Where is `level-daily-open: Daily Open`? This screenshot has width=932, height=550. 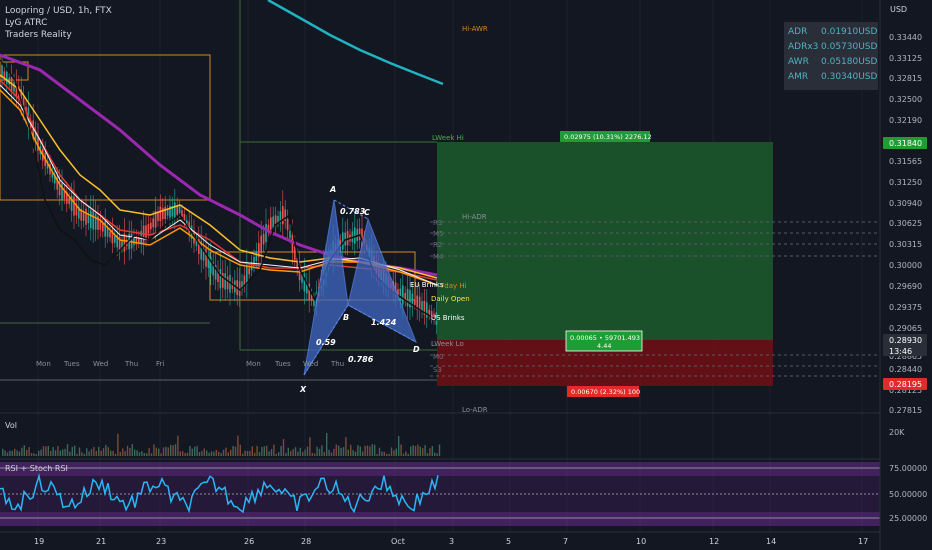 level-daily-open: Daily Open is located at coordinates (450, 299).